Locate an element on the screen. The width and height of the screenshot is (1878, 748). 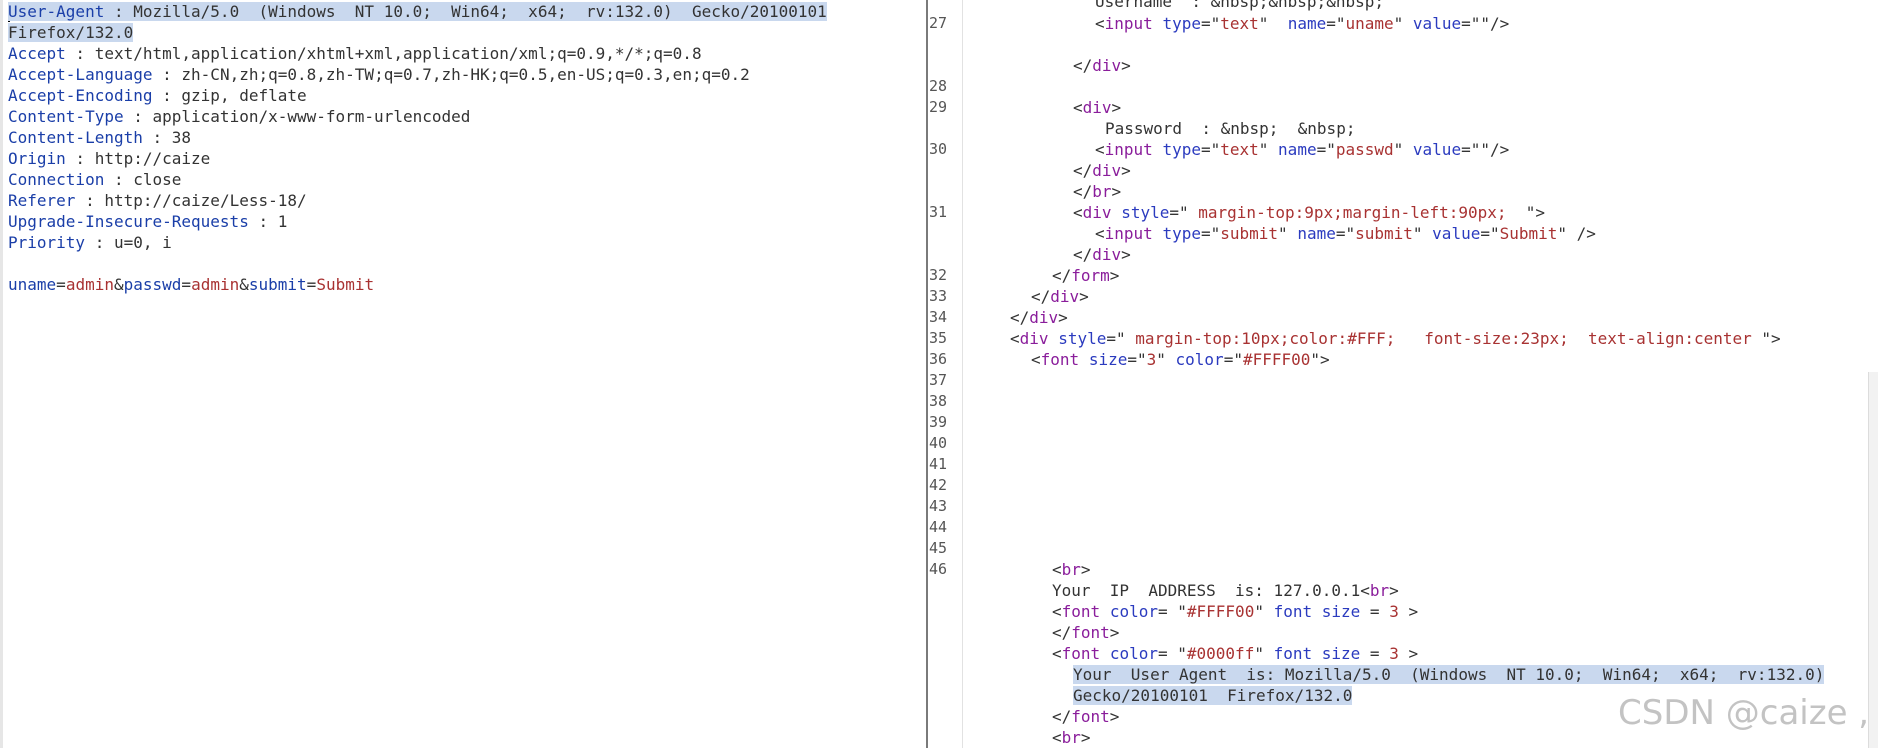
code-line: <font color= "#FFFF00" font size = 3 > is located at coordinates (1235, 611).